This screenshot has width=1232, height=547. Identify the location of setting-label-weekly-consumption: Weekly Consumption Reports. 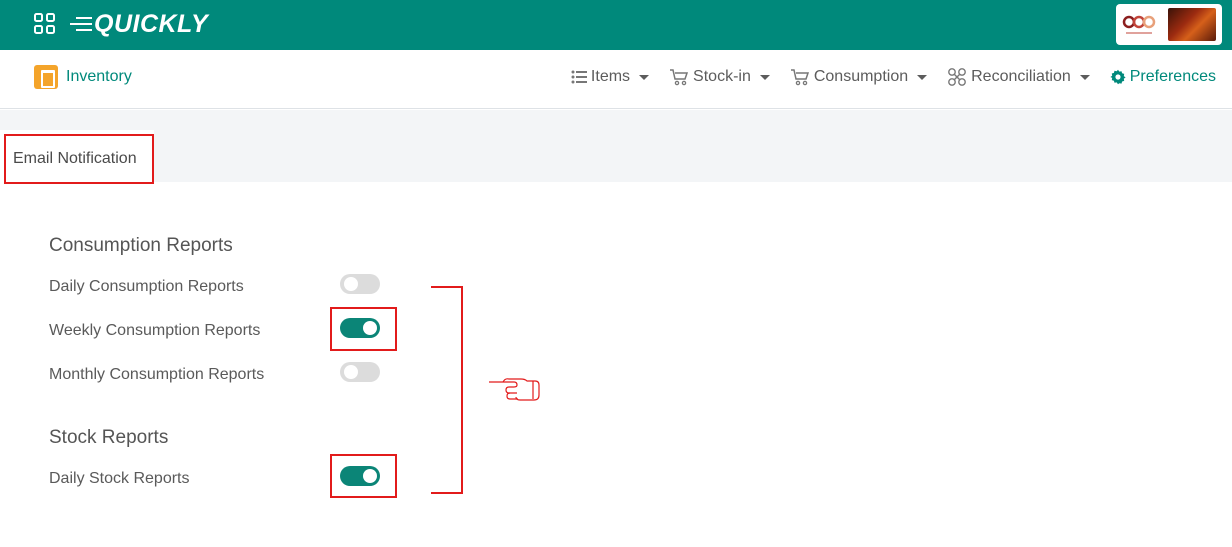
(155, 330).